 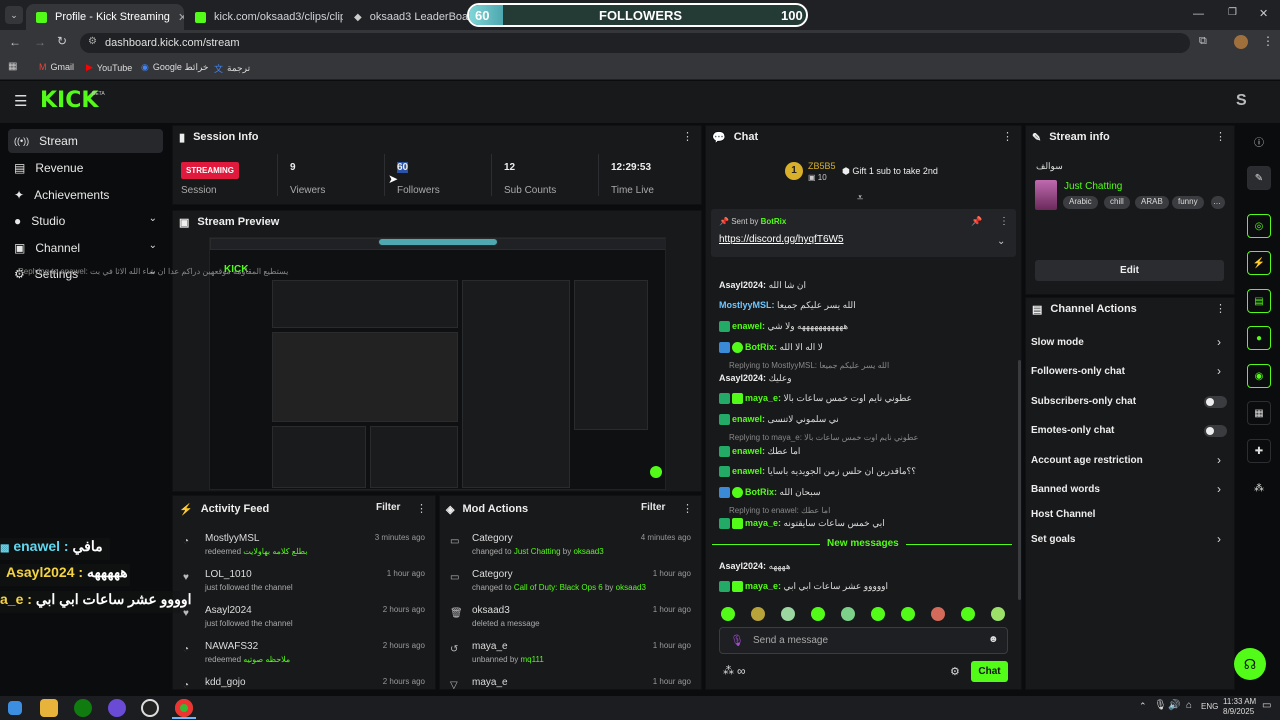 What do you see at coordinates (890, 171) in the screenshot?
I see `gift-cta: ⬢ Gift 1 sub to take 2nd` at bounding box center [890, 171].